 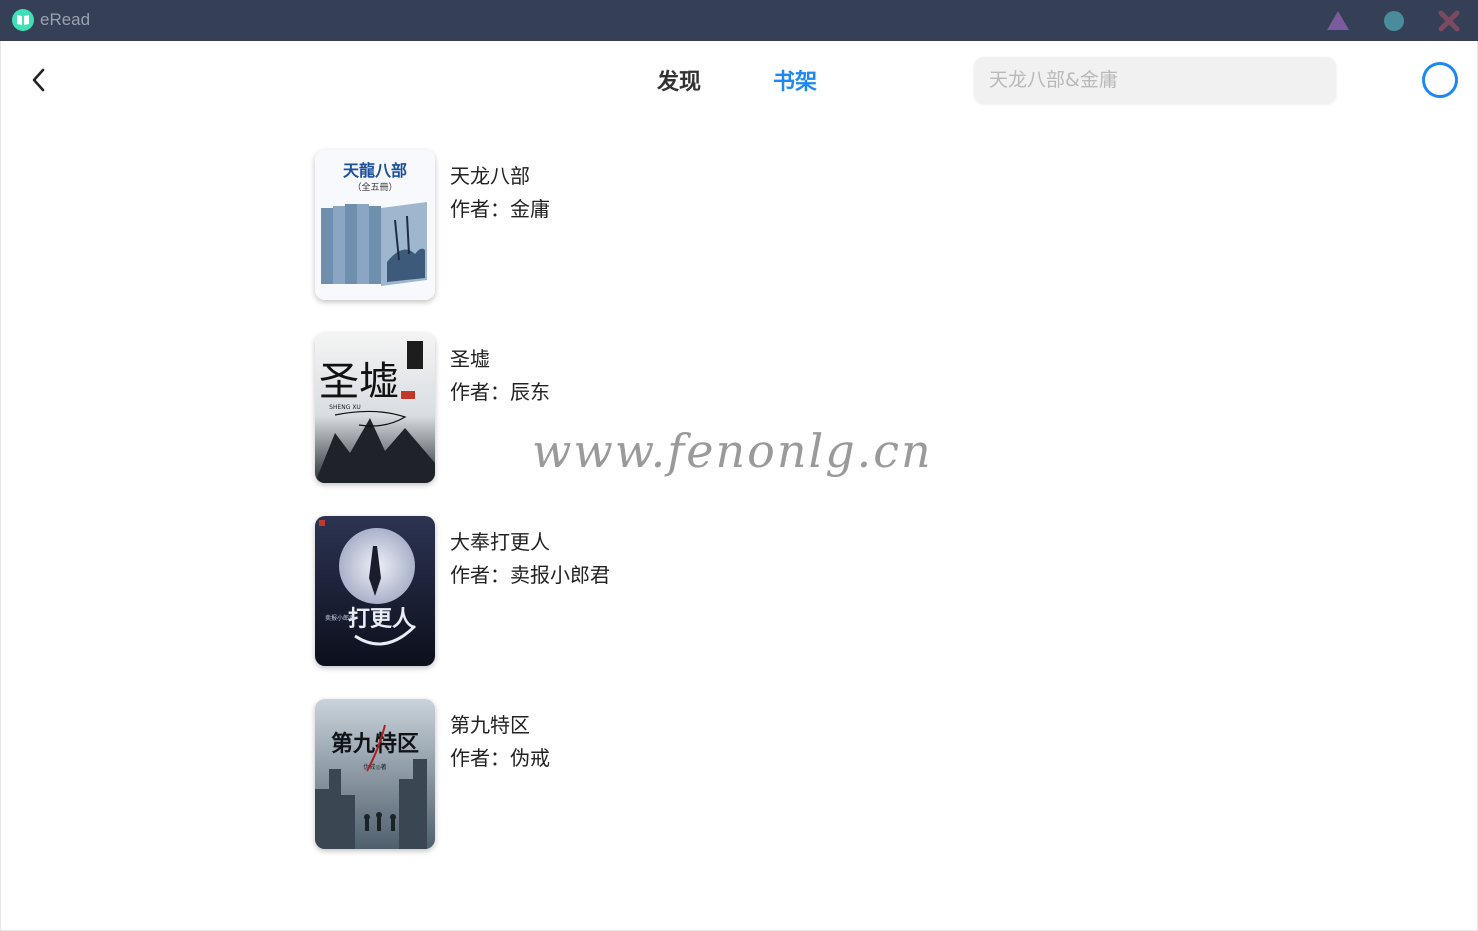 What do you see at coordinates (381, 619) in the screenshot?
I see `svg-text: 打更人` at bounding box center [381, 619].